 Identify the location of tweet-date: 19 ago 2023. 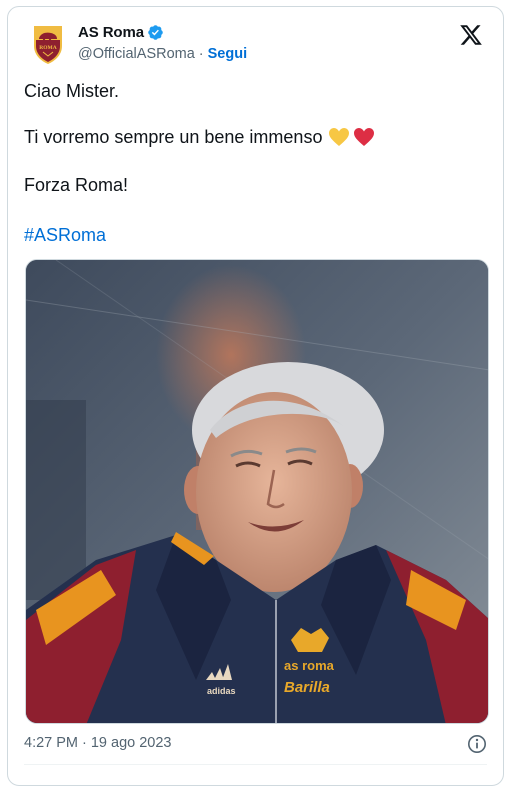
(131, 743).